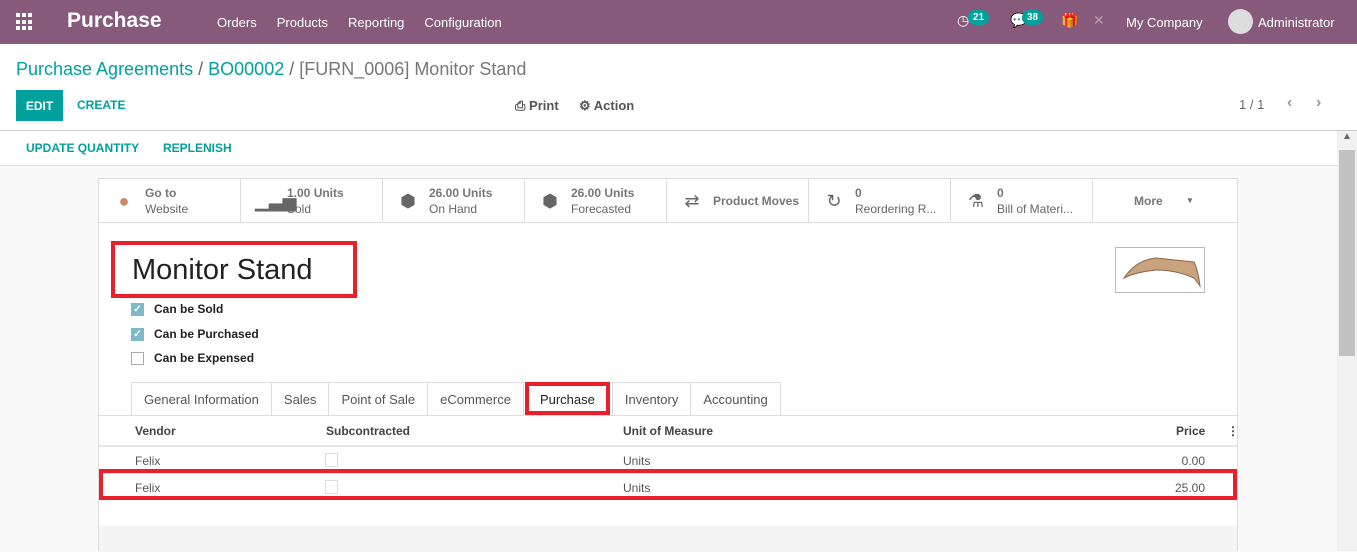 The height and width of the screenshot is (552, 1357). I want to click on uom-cell: Units, so click(637, 461).